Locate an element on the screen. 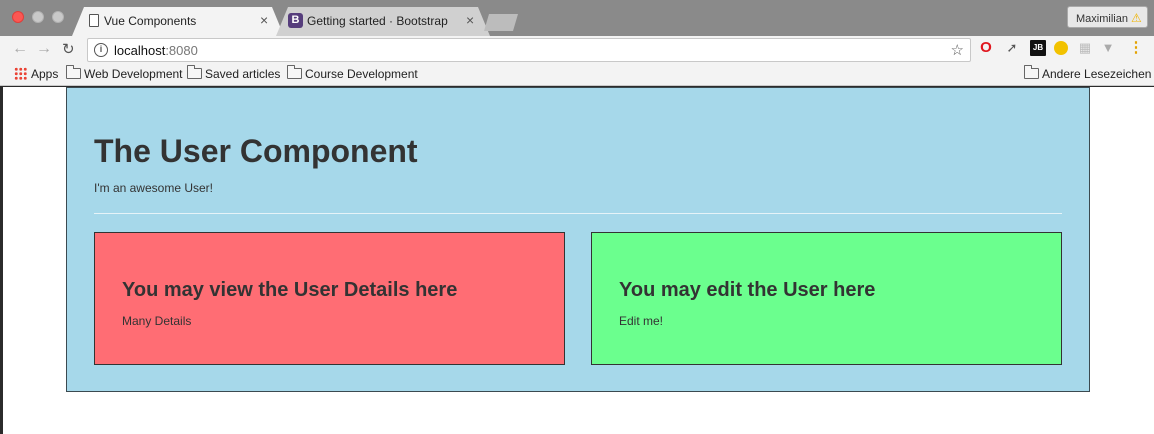 The height and width of the screenshot is (434, 1154). vue-devtools-icon: ▼ is located at coordinates (1108, 48).